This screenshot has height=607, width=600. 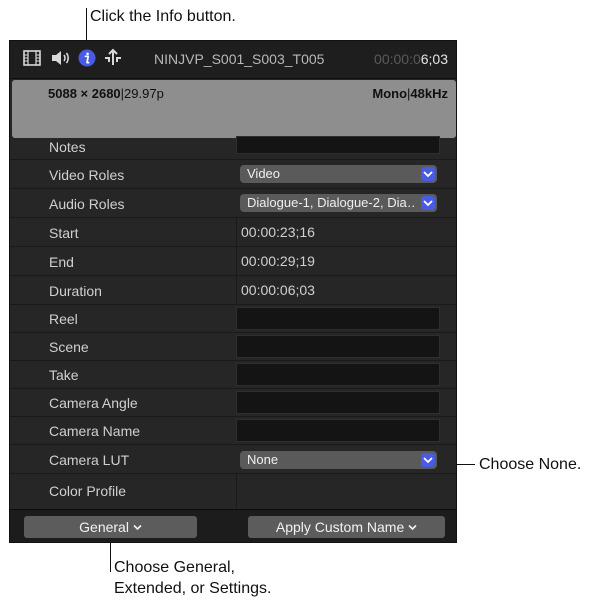 What do you see at coordinates (174, 567) in the screenshot?
I see `callout-general-line1: Choose General,` at bounding box center [174, 567].